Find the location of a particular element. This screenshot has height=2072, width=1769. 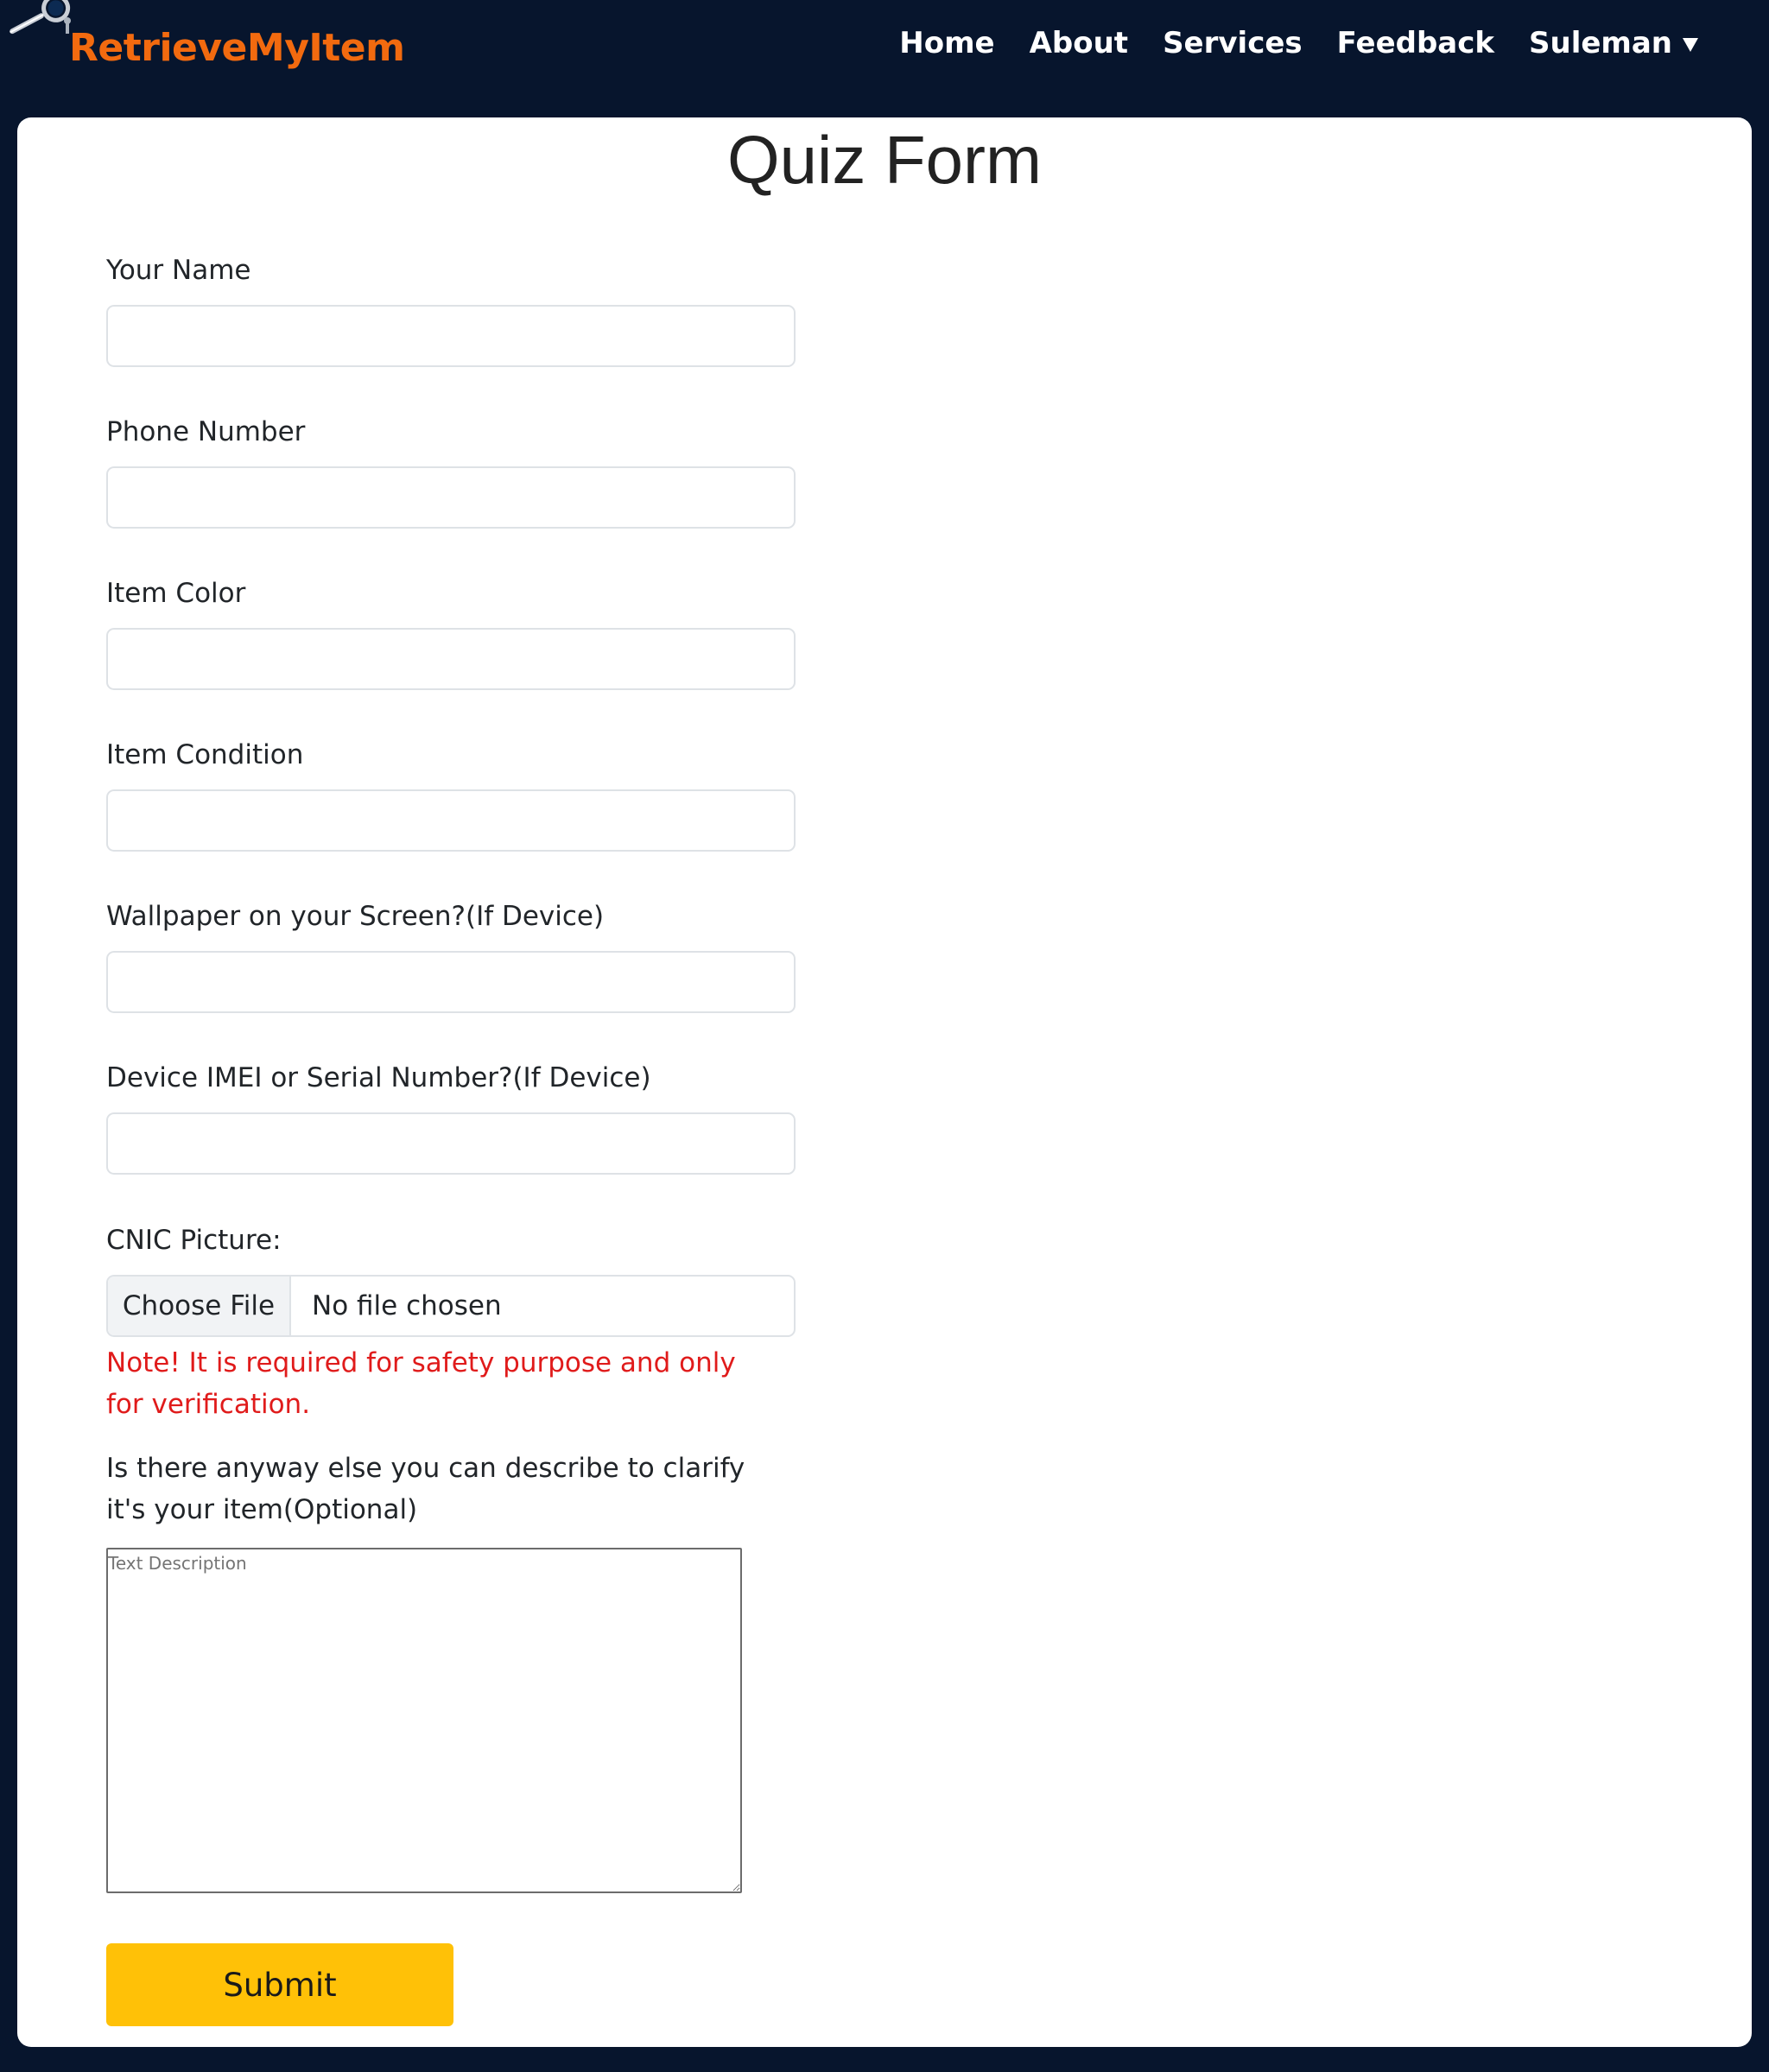

nav-services-link: Services is located at coordinates (1233, 43).